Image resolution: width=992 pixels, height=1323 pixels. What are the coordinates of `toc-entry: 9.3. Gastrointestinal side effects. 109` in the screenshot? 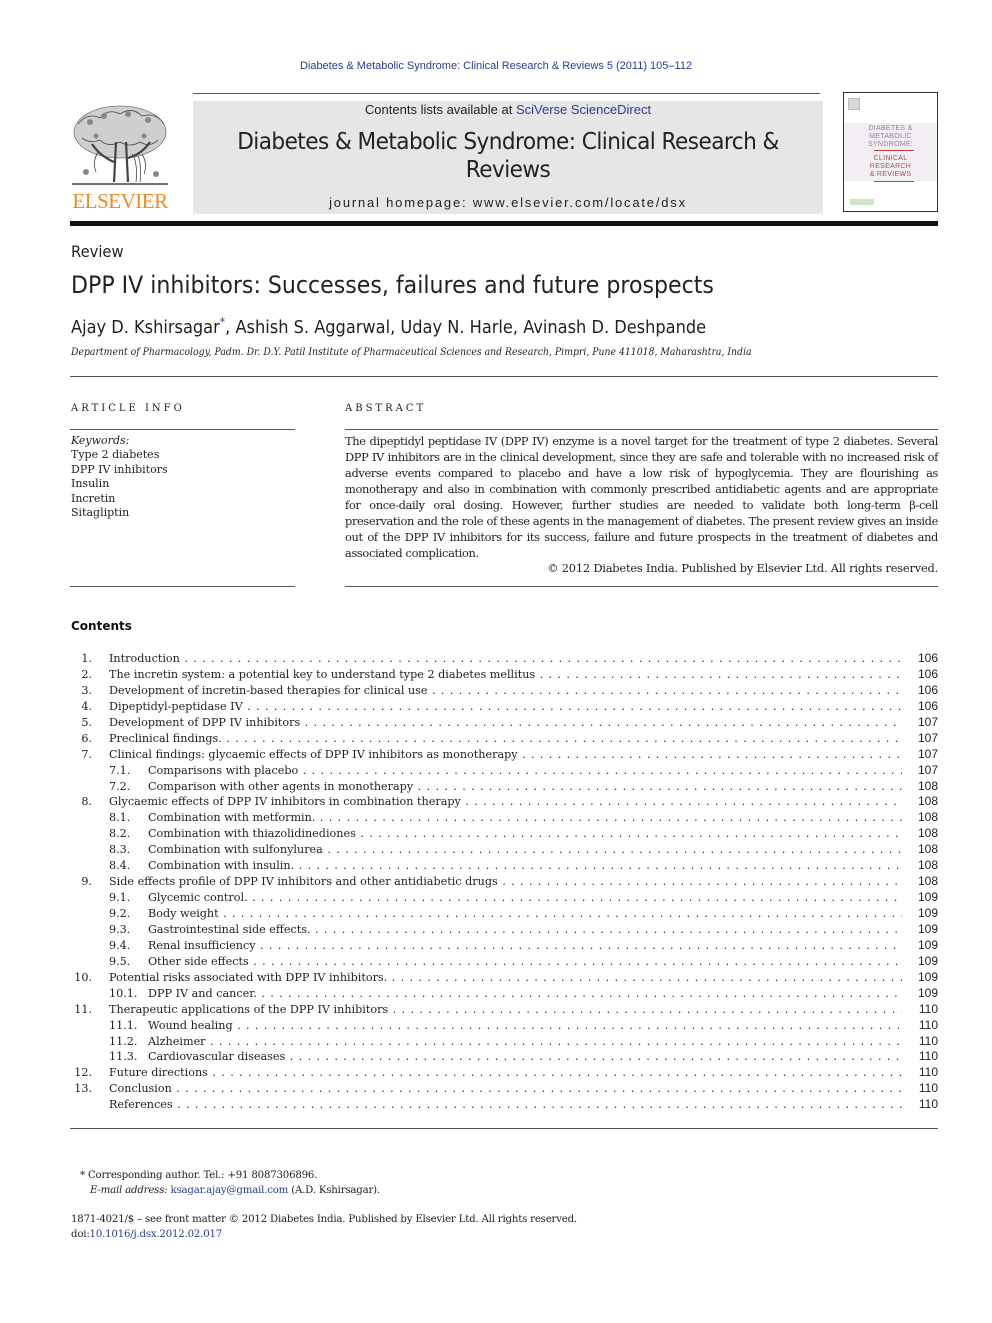 It's located at (504, 930).